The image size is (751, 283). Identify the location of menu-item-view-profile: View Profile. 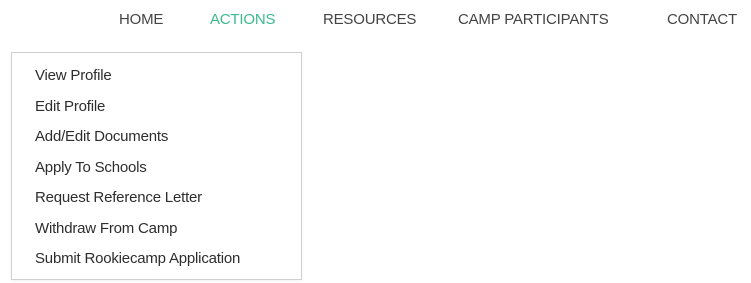
(156, 76).